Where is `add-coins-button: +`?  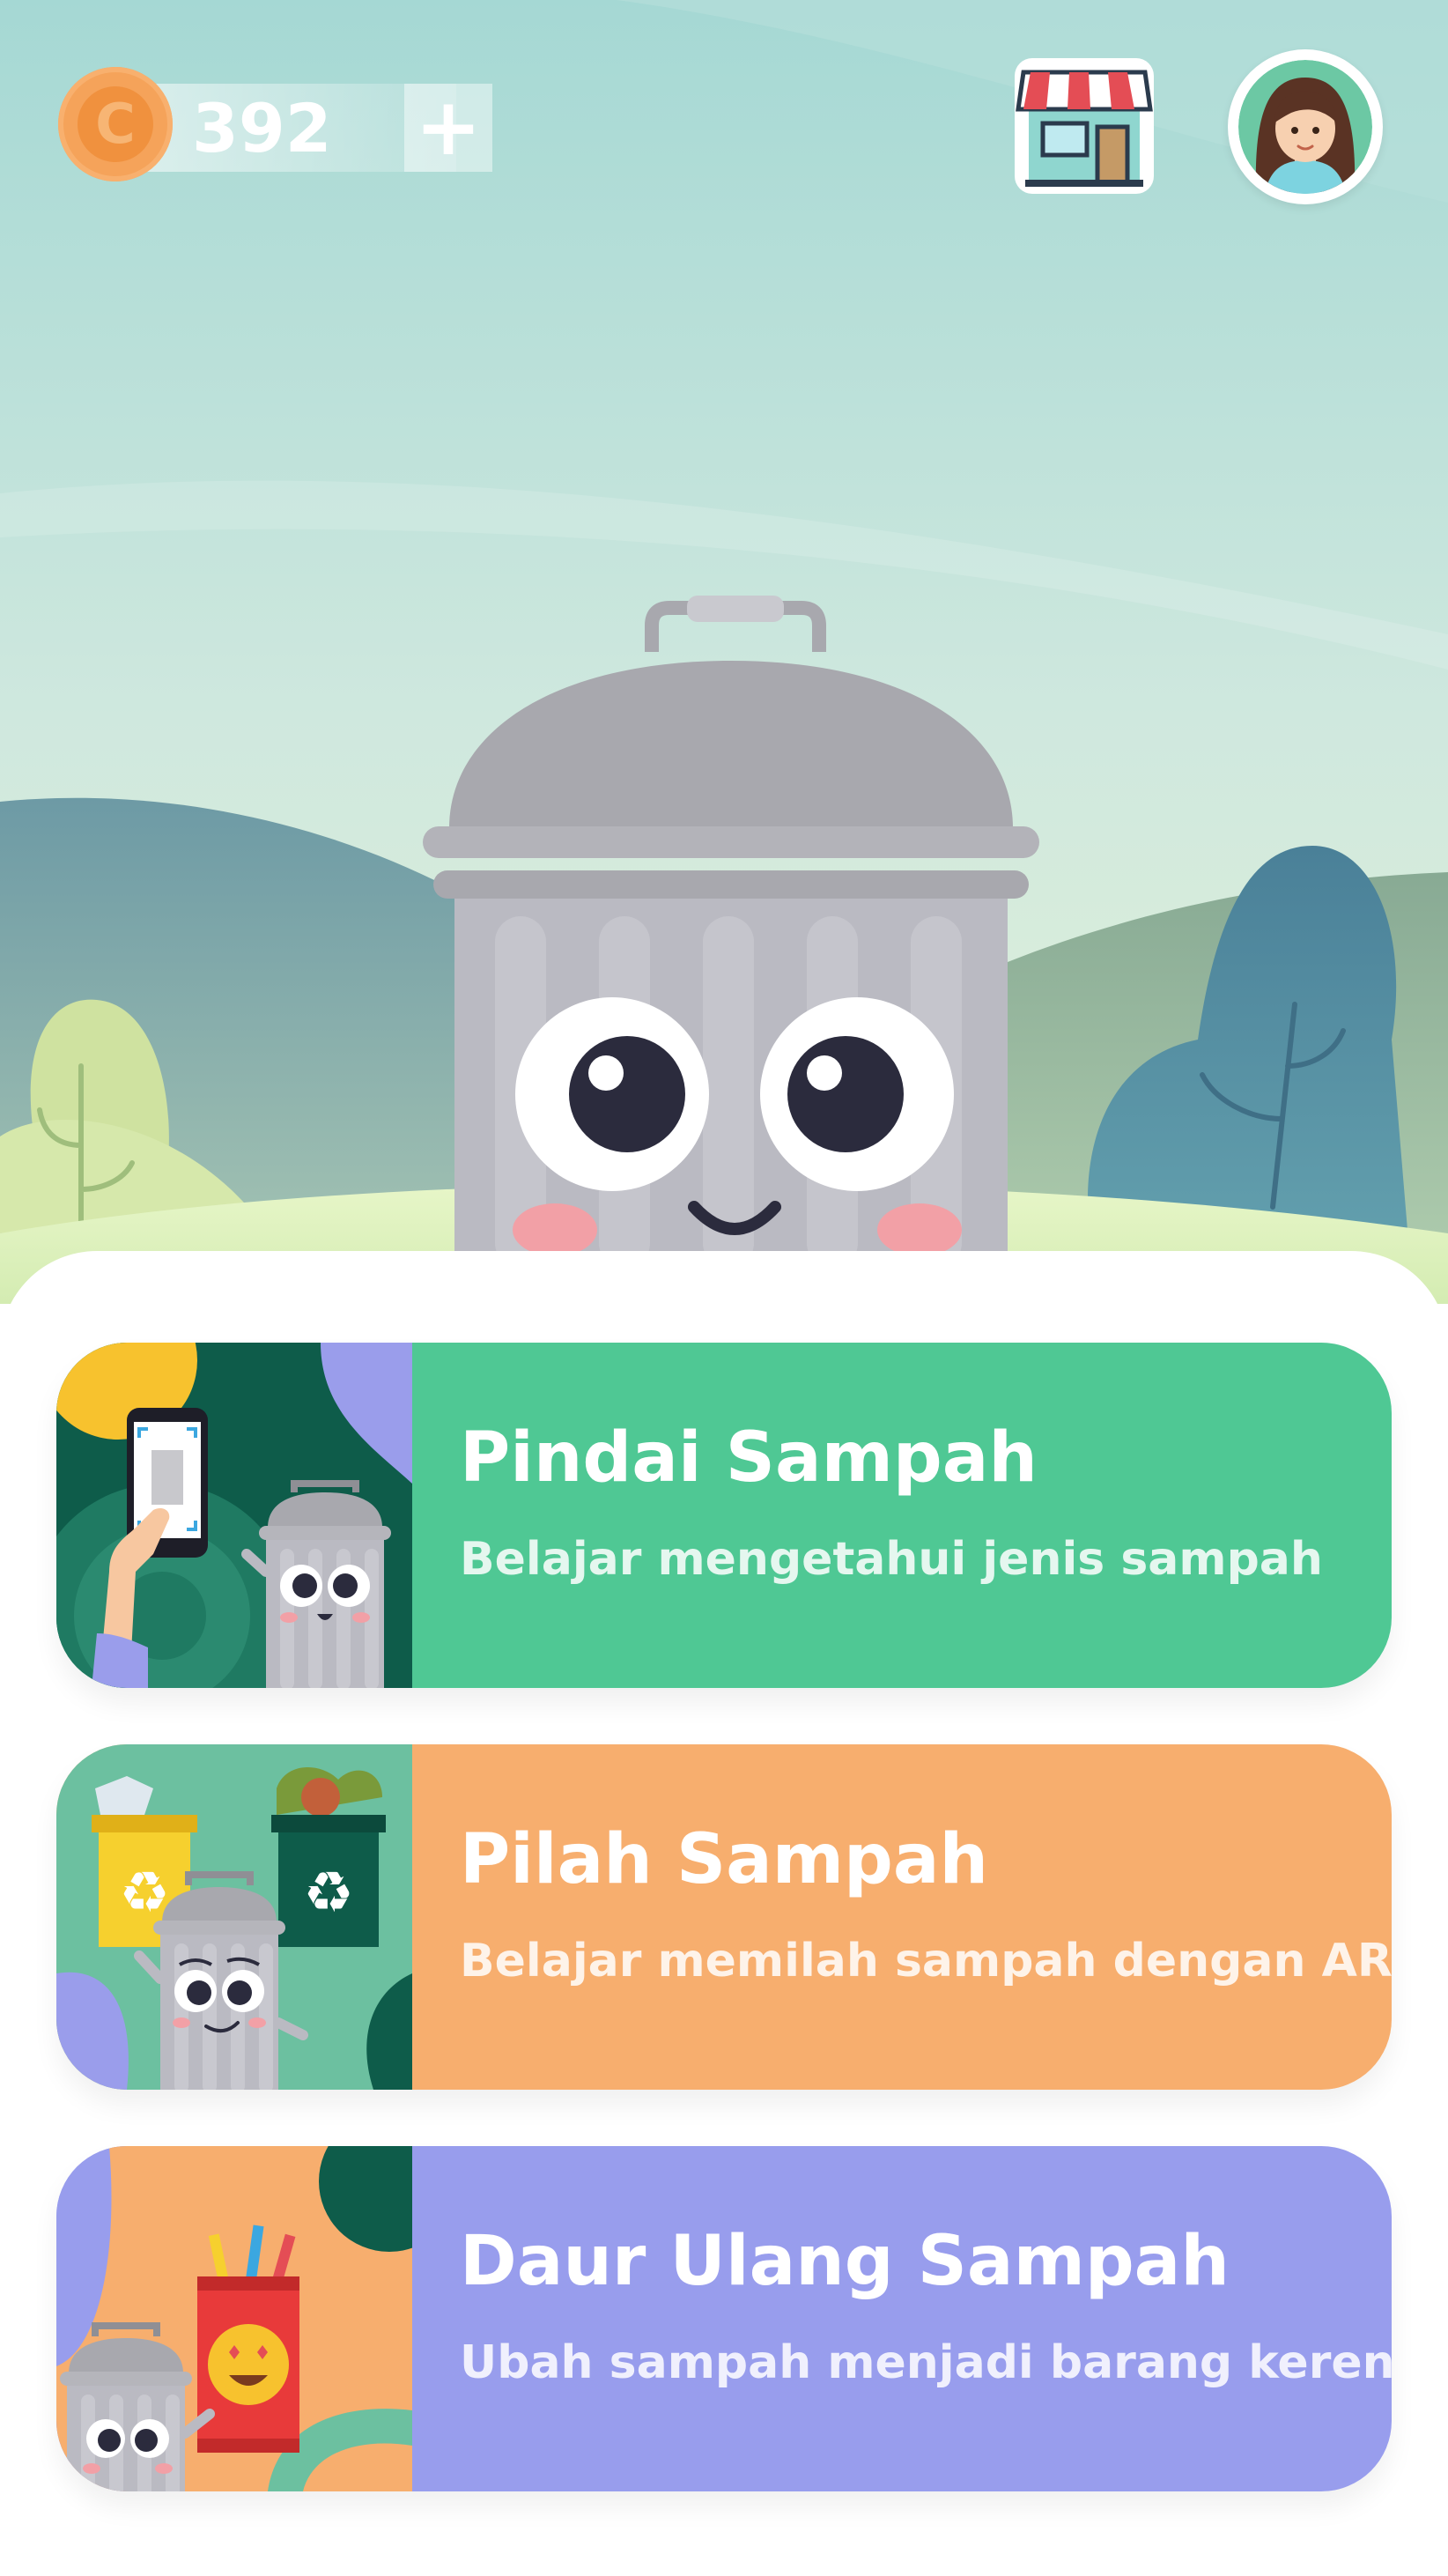
add-coins-button: + is located at coordinates (448, 128).